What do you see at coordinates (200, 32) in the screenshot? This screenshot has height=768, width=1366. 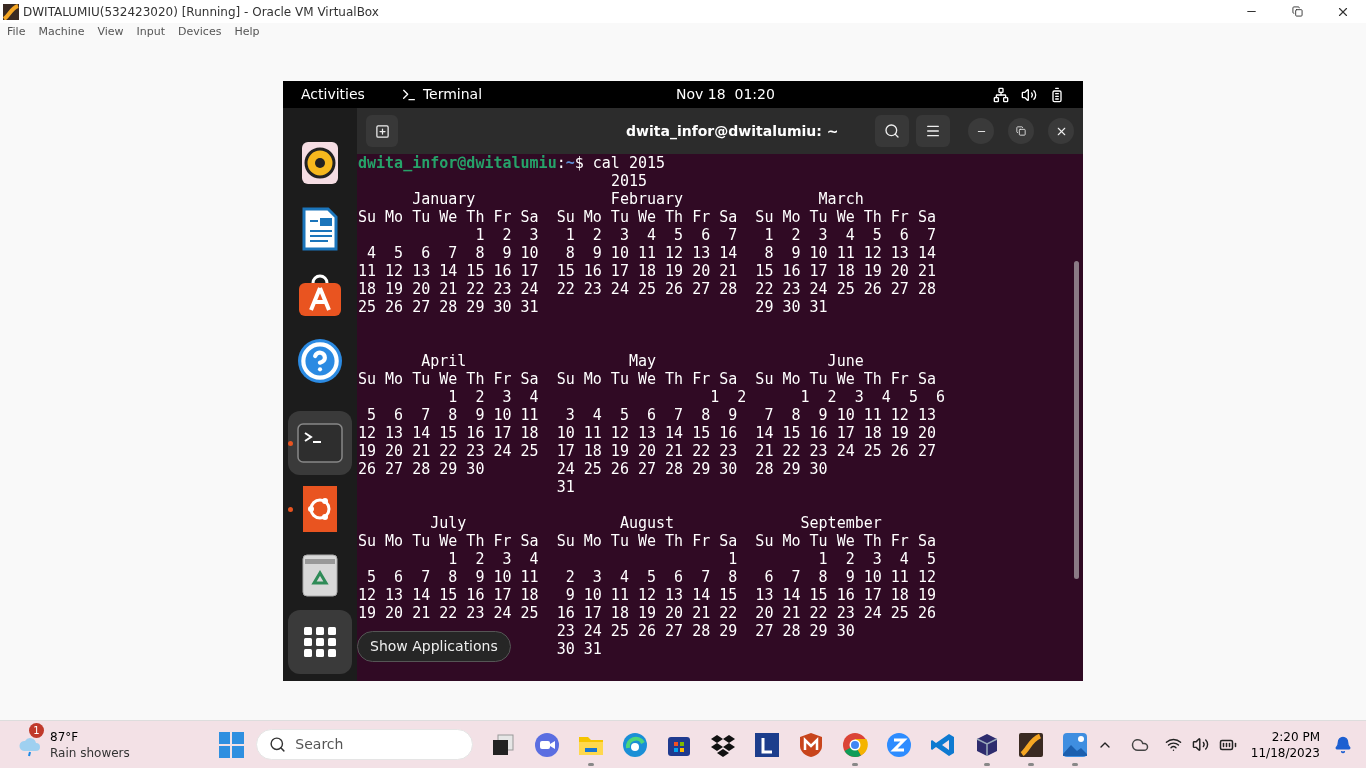 I see `menu-item: Devices` at bounding box center [200, 32].